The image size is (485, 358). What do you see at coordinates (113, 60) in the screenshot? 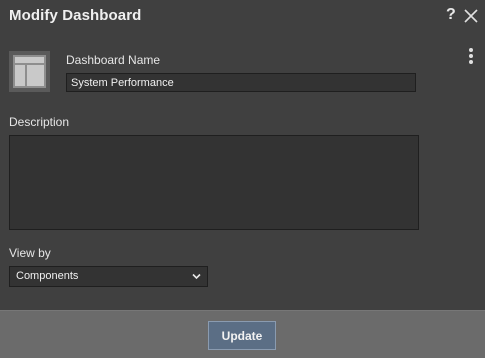
I see `dashboard-name-label: Dashboard Name` at bounding box center [113, 60].